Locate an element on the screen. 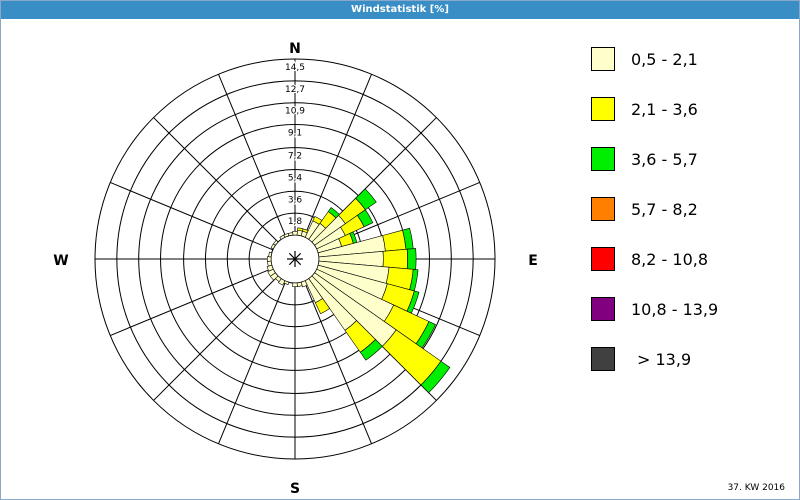  chart-title: Windstatistik [%] is located at coordinates (400, 10).